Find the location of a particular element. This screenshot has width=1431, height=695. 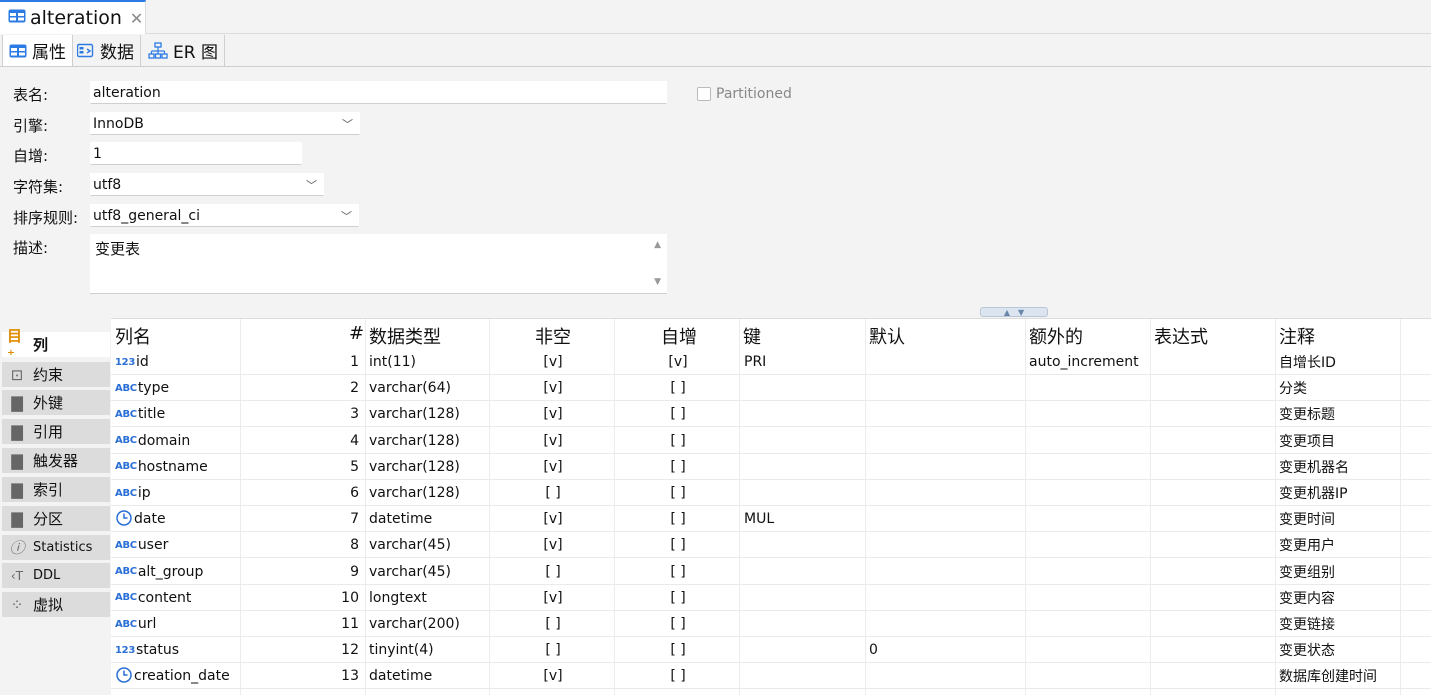

table-row: creation_date 13 datetime [v] [ ] 数据库创建时间 is located at coordinates (771, 676).